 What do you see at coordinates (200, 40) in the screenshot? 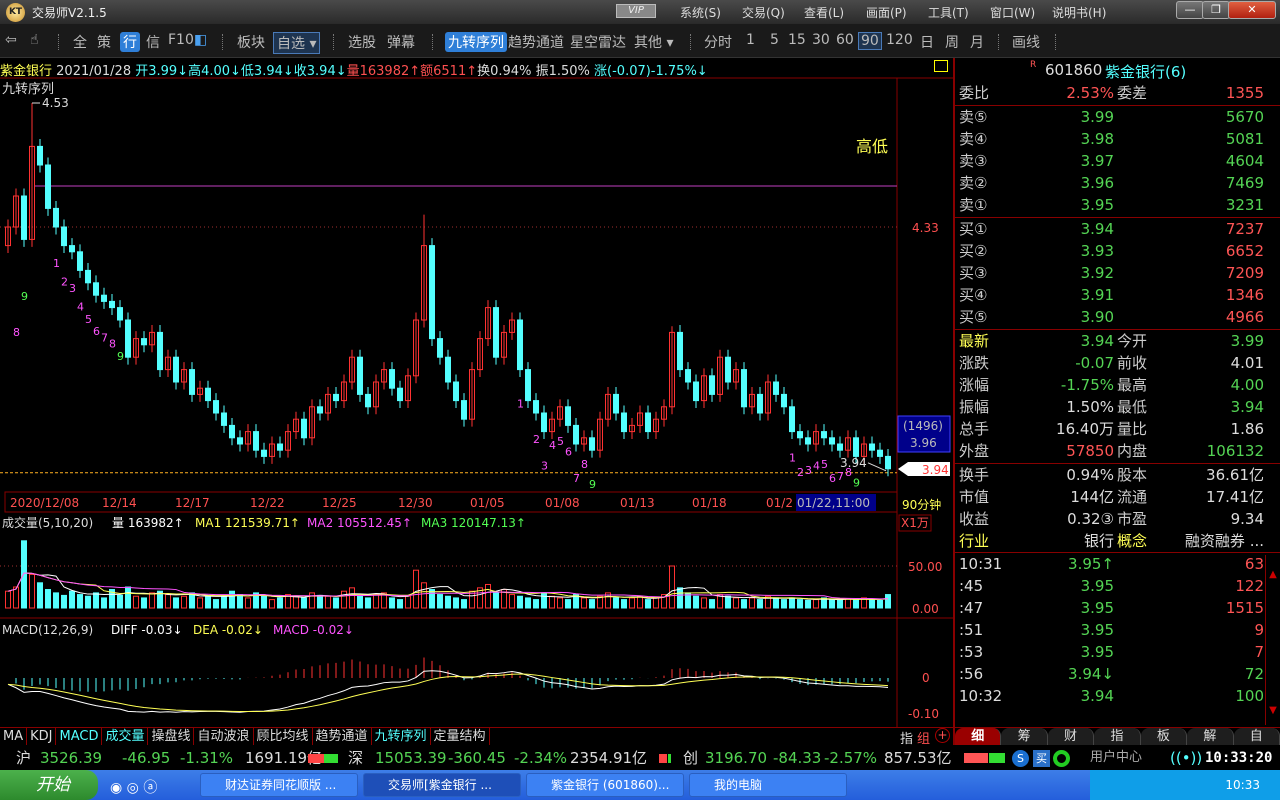
I see `window-icon: ◧` at bounding box center [200, 40].